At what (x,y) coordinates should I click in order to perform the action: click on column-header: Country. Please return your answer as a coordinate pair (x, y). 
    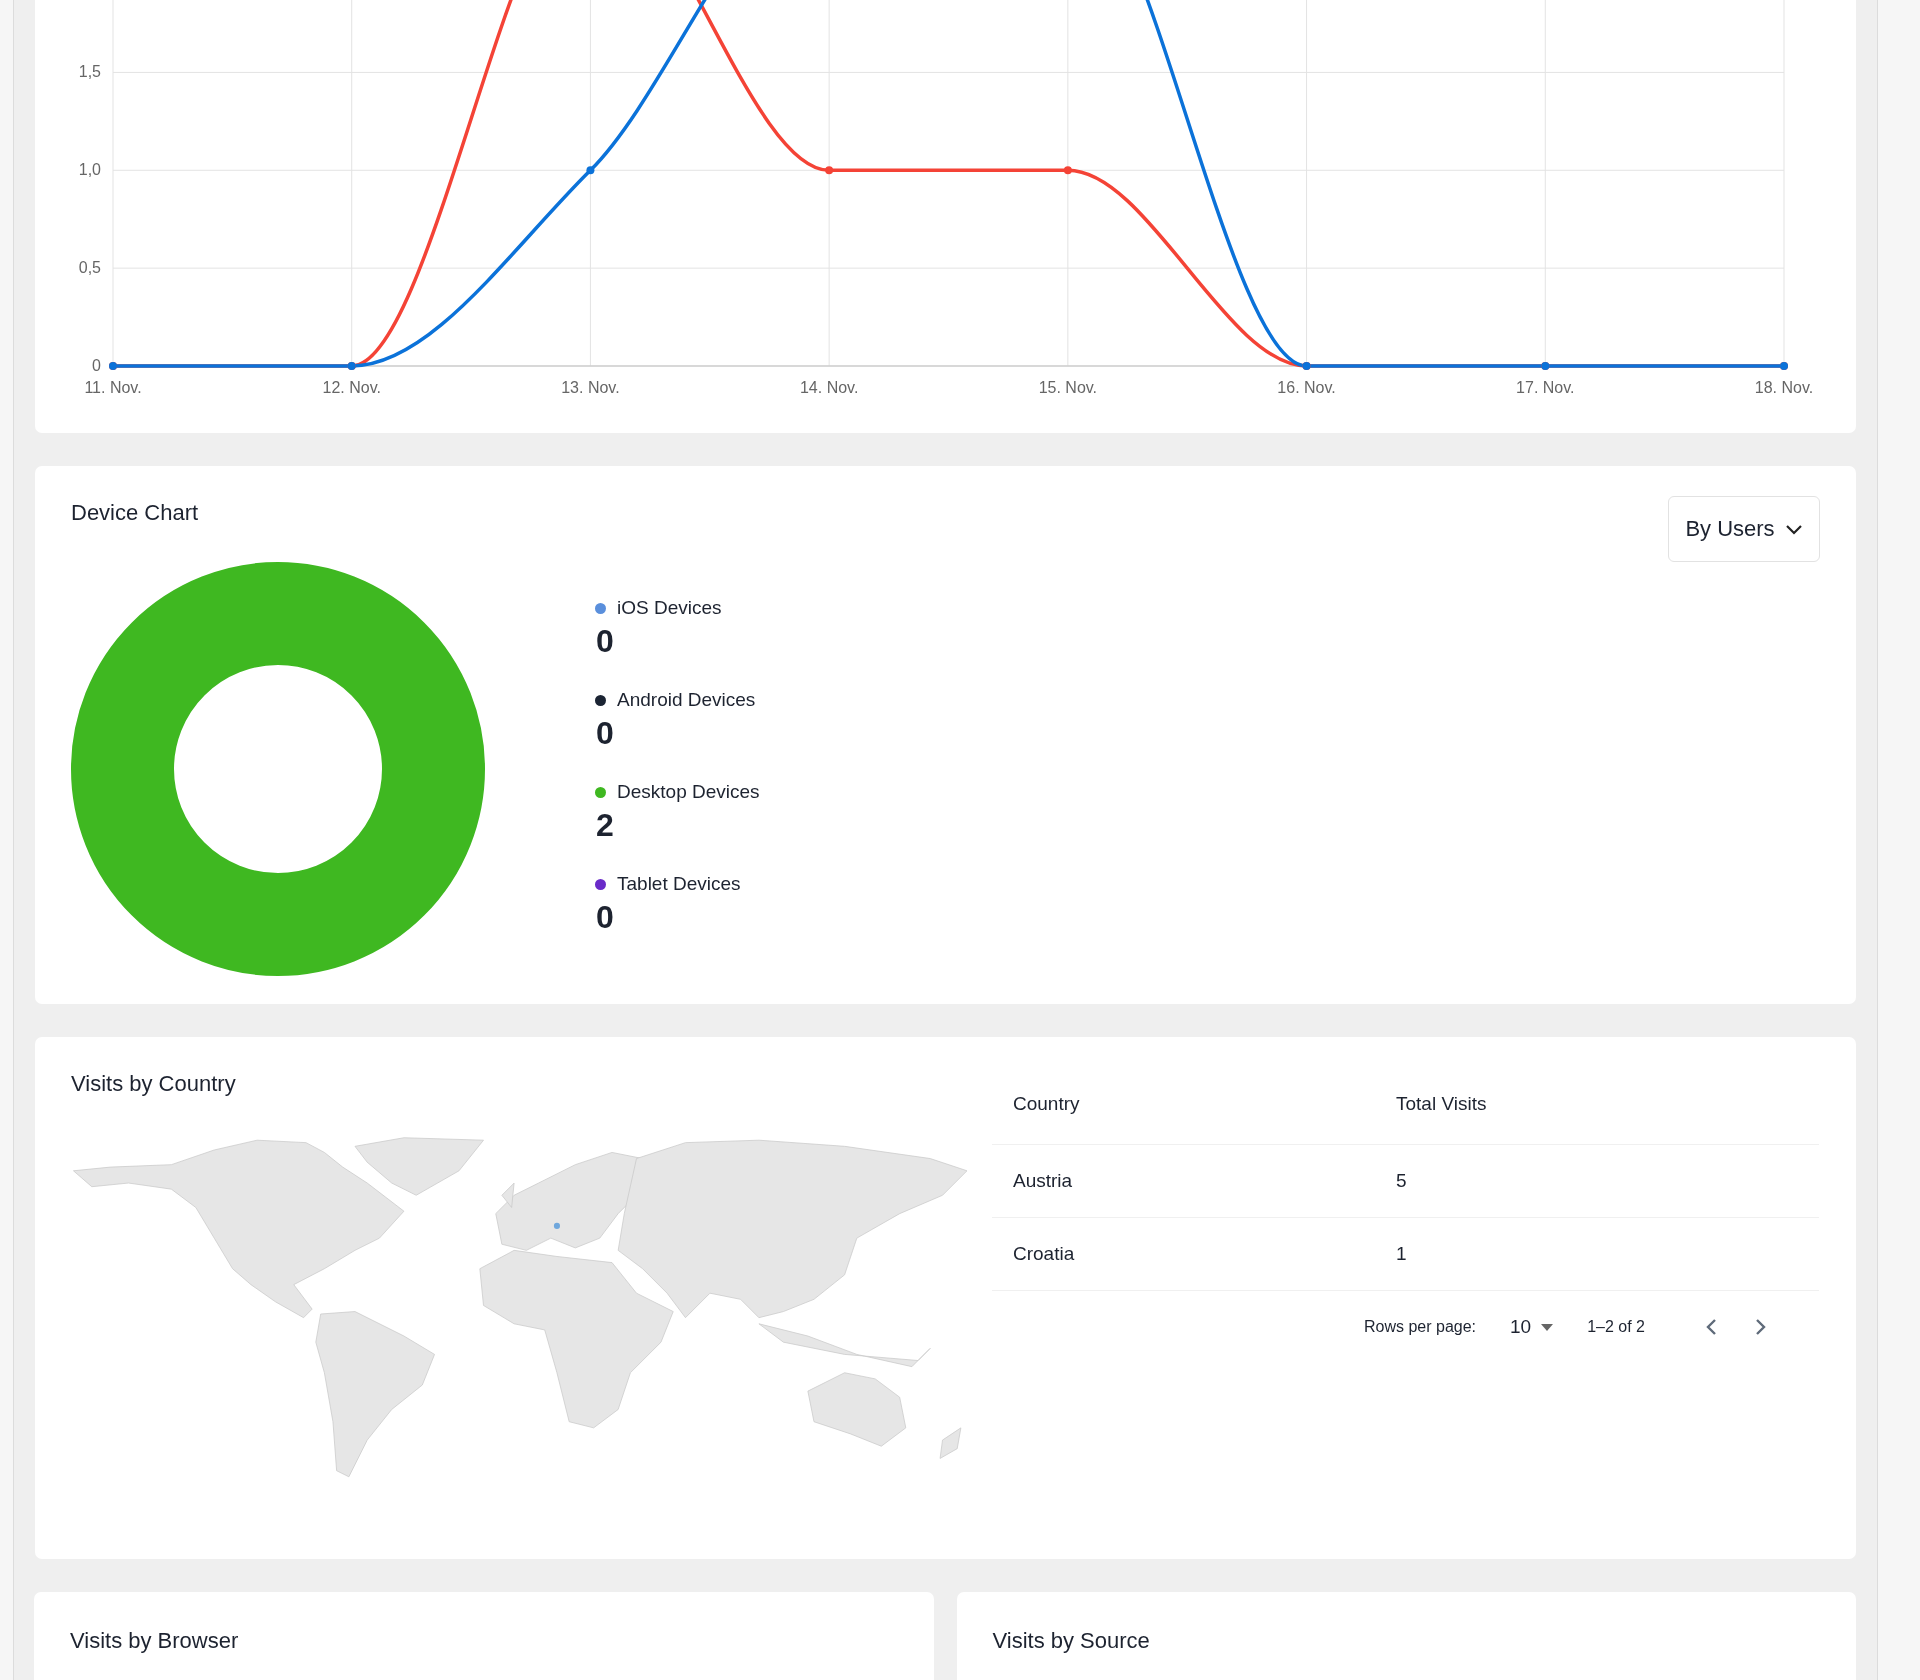
    Looking at the image, I should click on (1046, 1103).